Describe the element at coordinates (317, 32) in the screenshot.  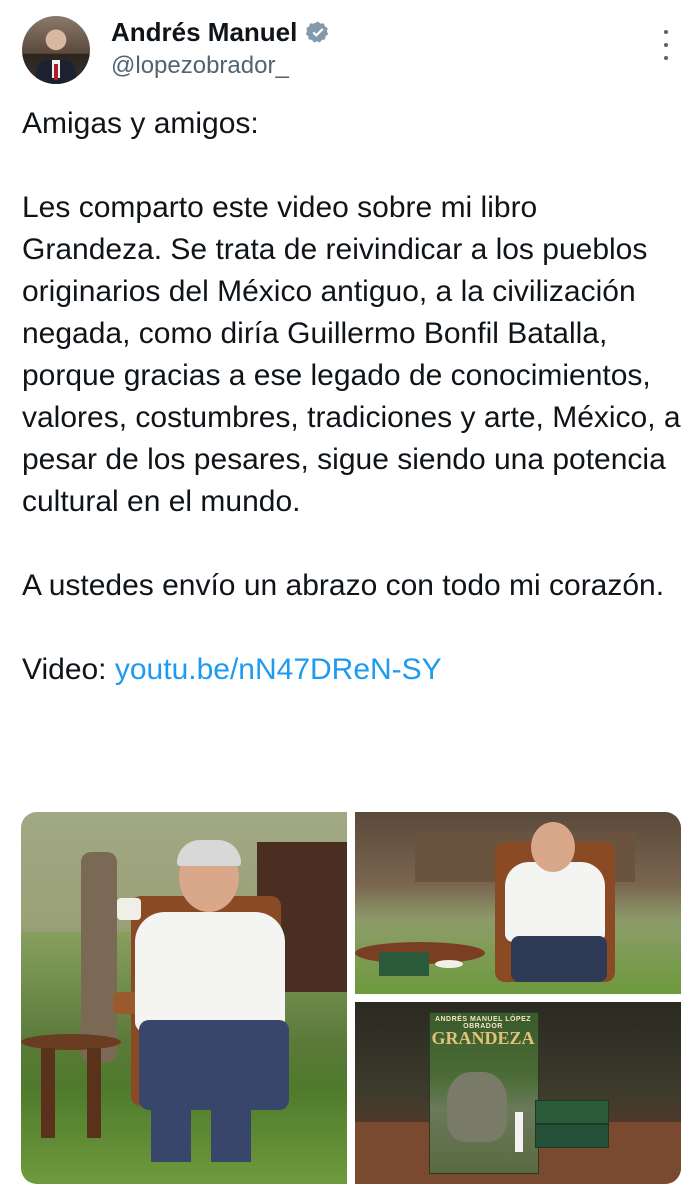
I see `verified-badge-icon` at that location.